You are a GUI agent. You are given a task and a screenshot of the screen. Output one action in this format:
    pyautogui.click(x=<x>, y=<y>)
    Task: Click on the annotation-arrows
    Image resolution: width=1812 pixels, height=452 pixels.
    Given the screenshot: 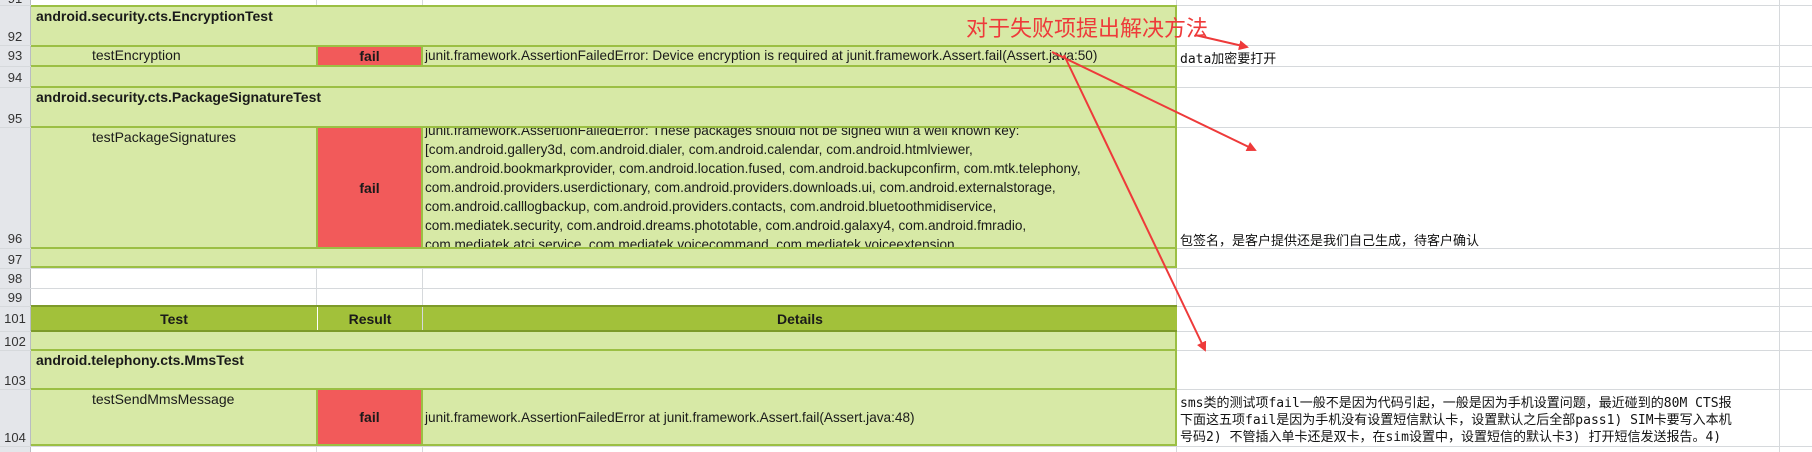 What is the action you would take?
    pyautogui.click(x=1154, y=193)
    